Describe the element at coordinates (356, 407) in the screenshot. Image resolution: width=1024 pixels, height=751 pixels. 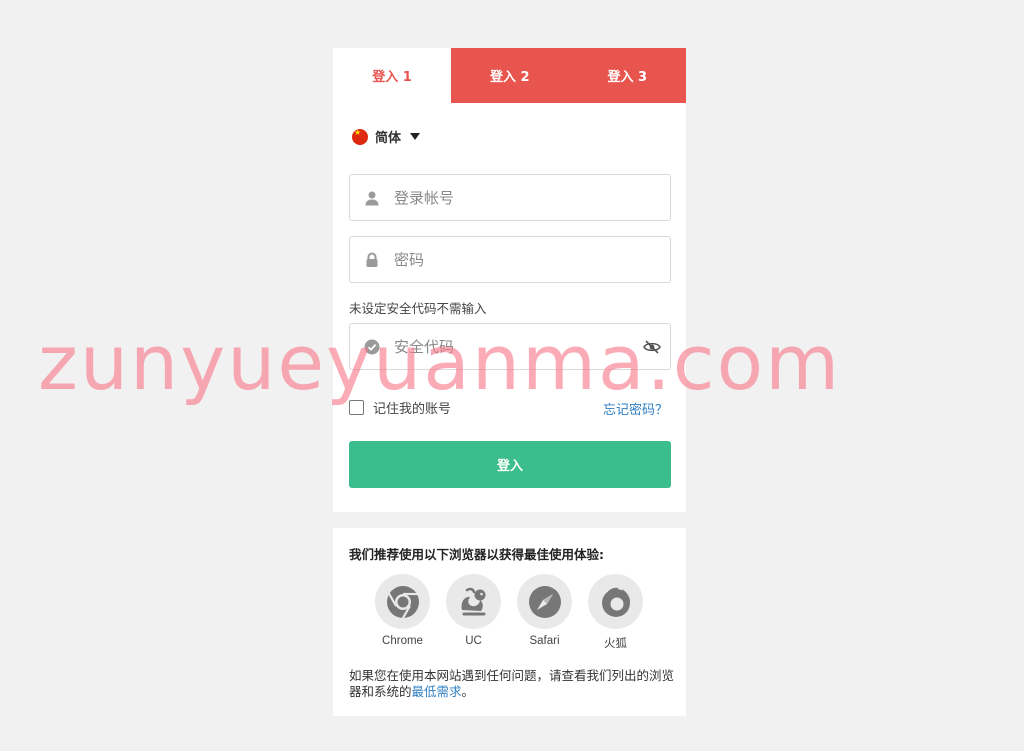
I see `remember-checkbox` at that location.